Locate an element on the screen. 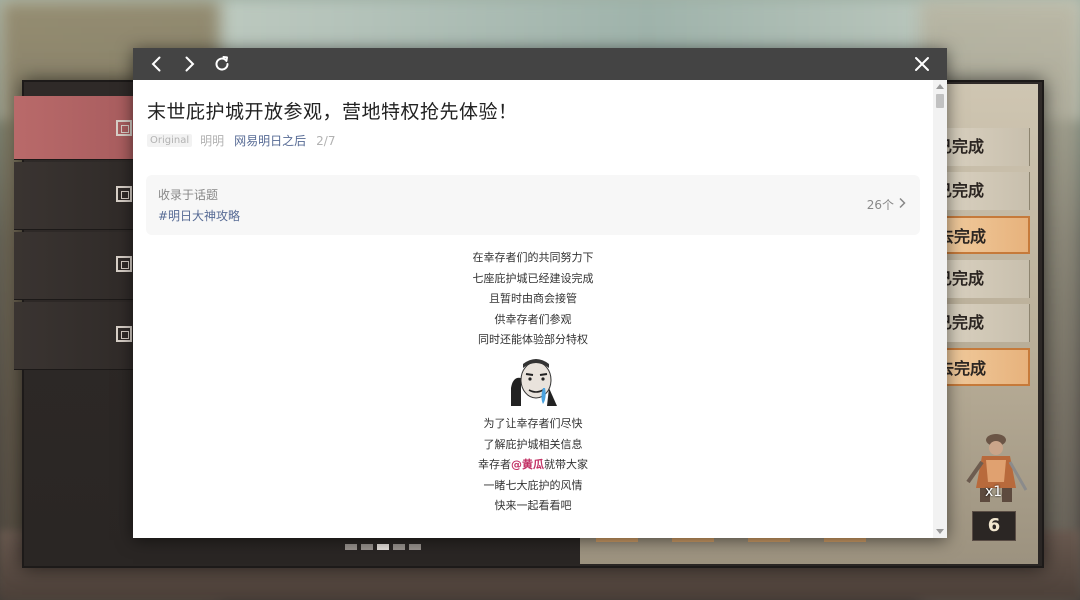 Image resolution: width=1080 pixels, height=600 pixels. forward-button is located at coordinates (189, 64).